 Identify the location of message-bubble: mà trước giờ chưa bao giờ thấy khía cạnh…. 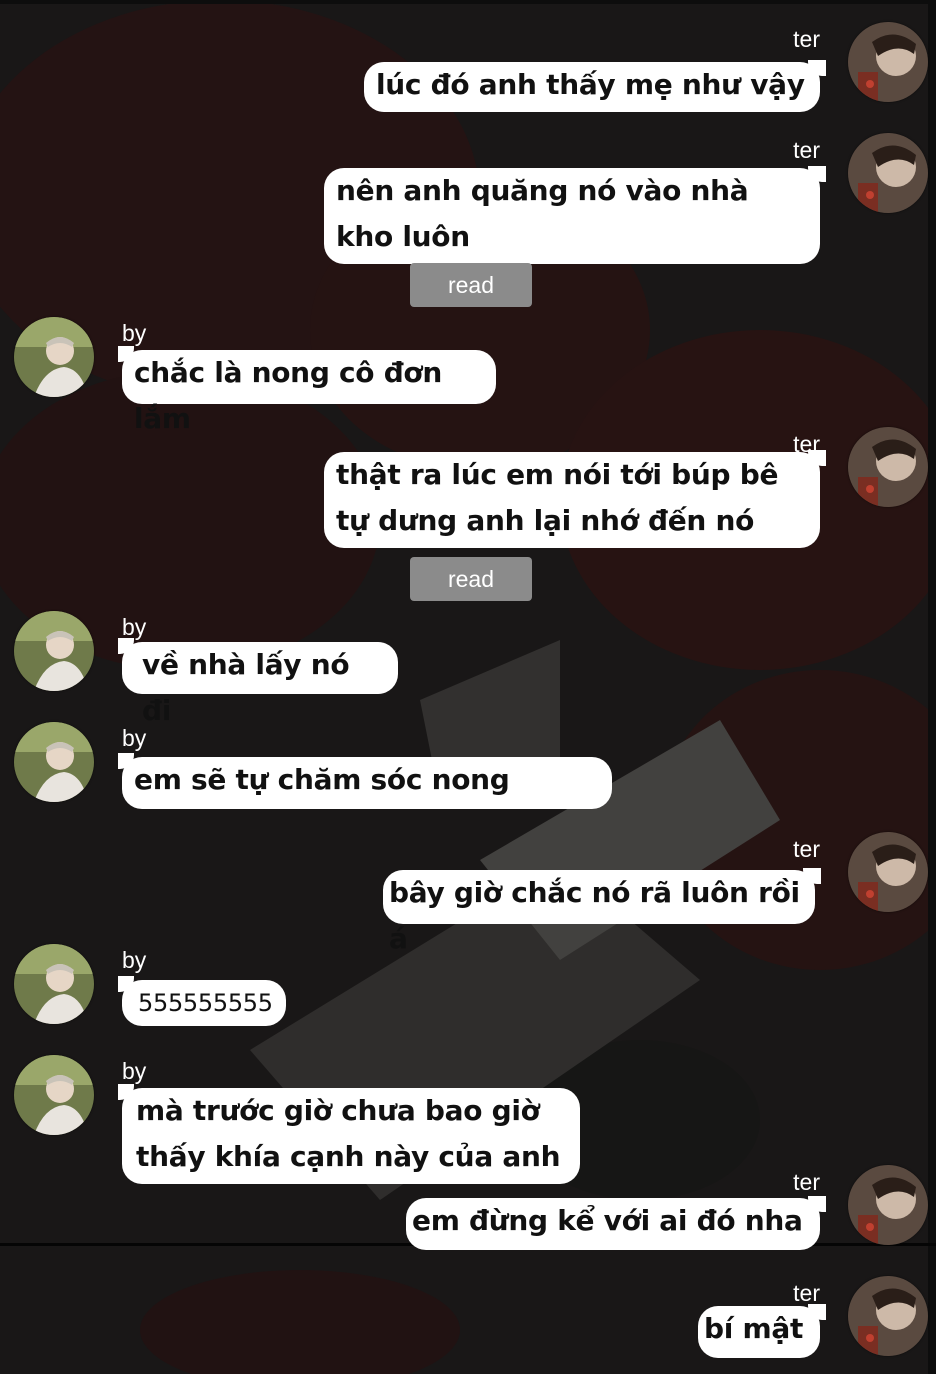
(349, 1134).